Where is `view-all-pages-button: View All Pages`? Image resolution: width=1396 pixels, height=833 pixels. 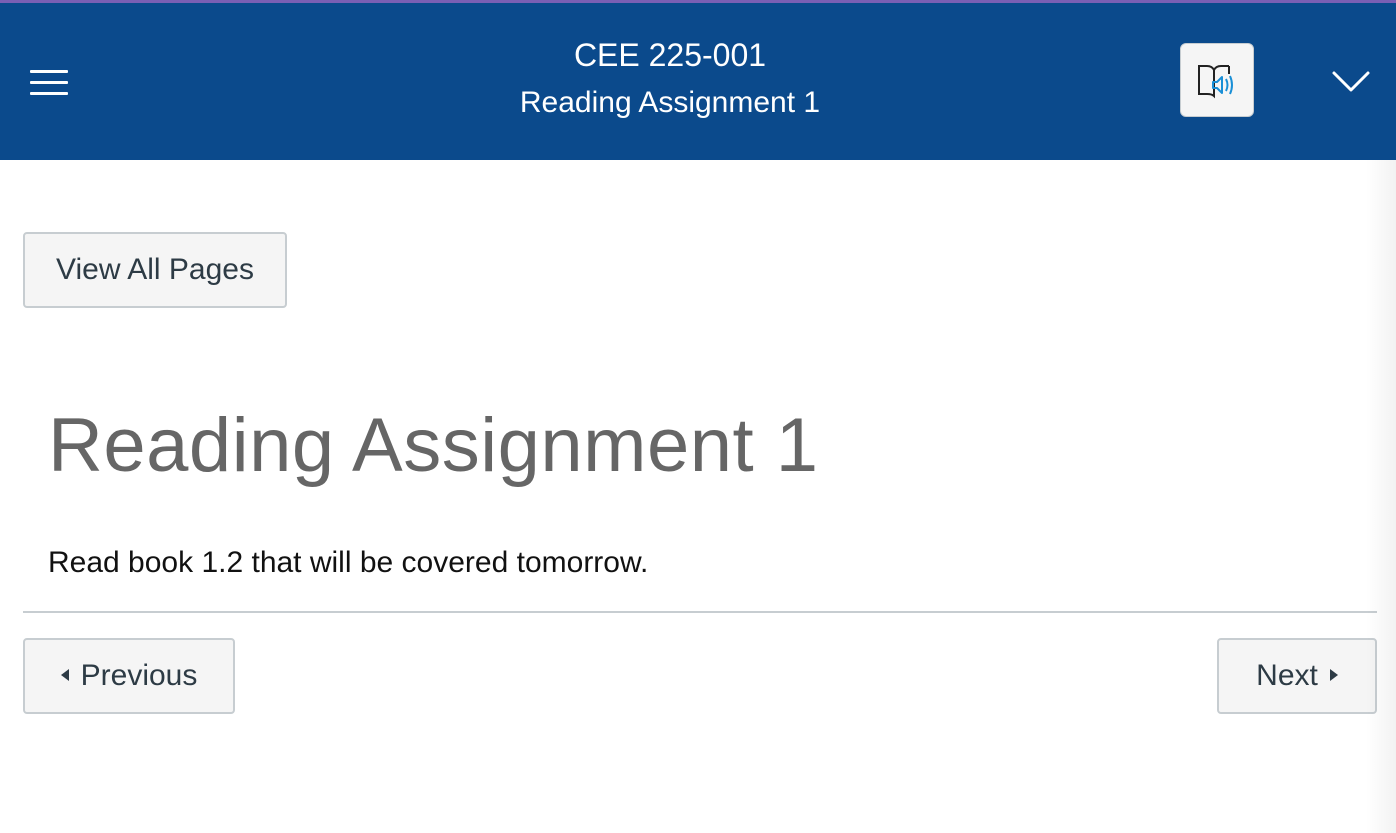
view-all-pages-button: View All Pages is located at coordinates (155, 270).